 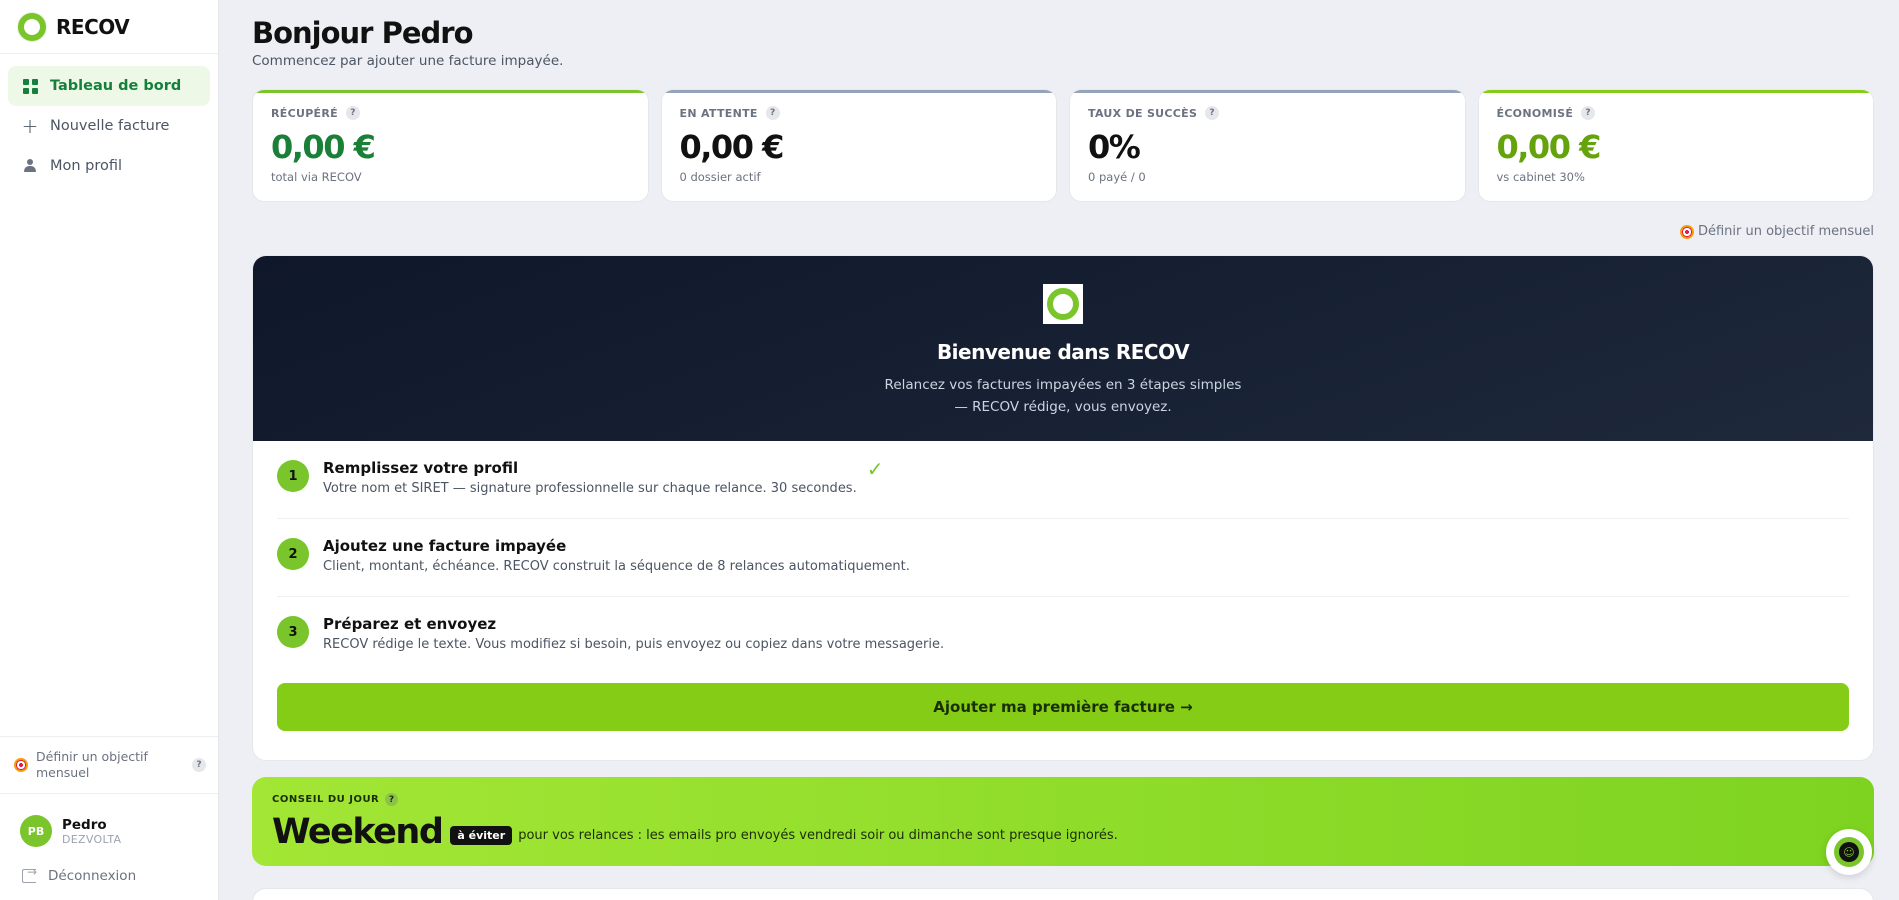 What do you see at coordinates (720, 177) in the screenshot?
I see `stat-sub: 0 dossier actif` at bounding box center [720, 177].